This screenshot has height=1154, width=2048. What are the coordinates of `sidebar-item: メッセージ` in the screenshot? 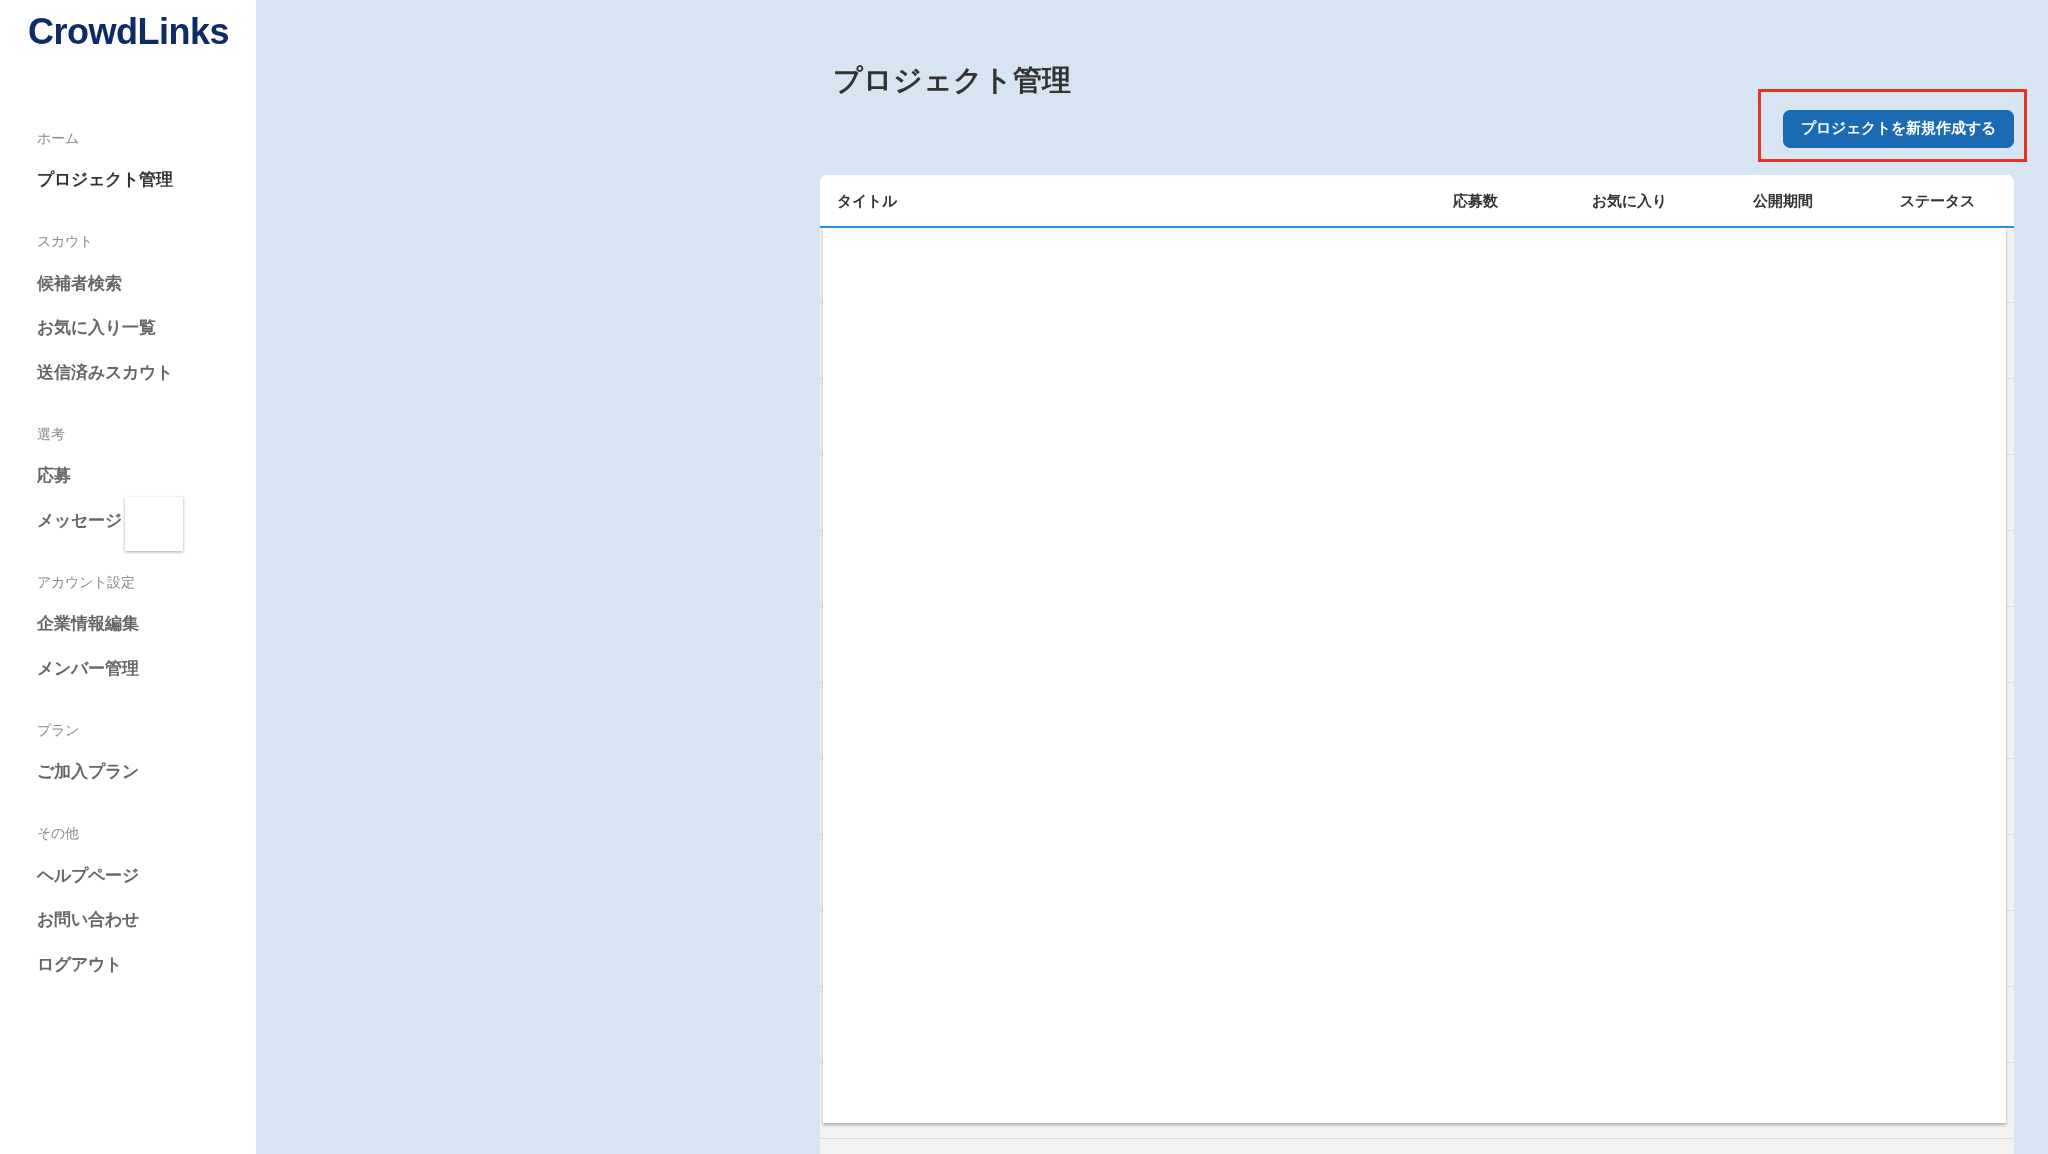 It's located at (79, 519).